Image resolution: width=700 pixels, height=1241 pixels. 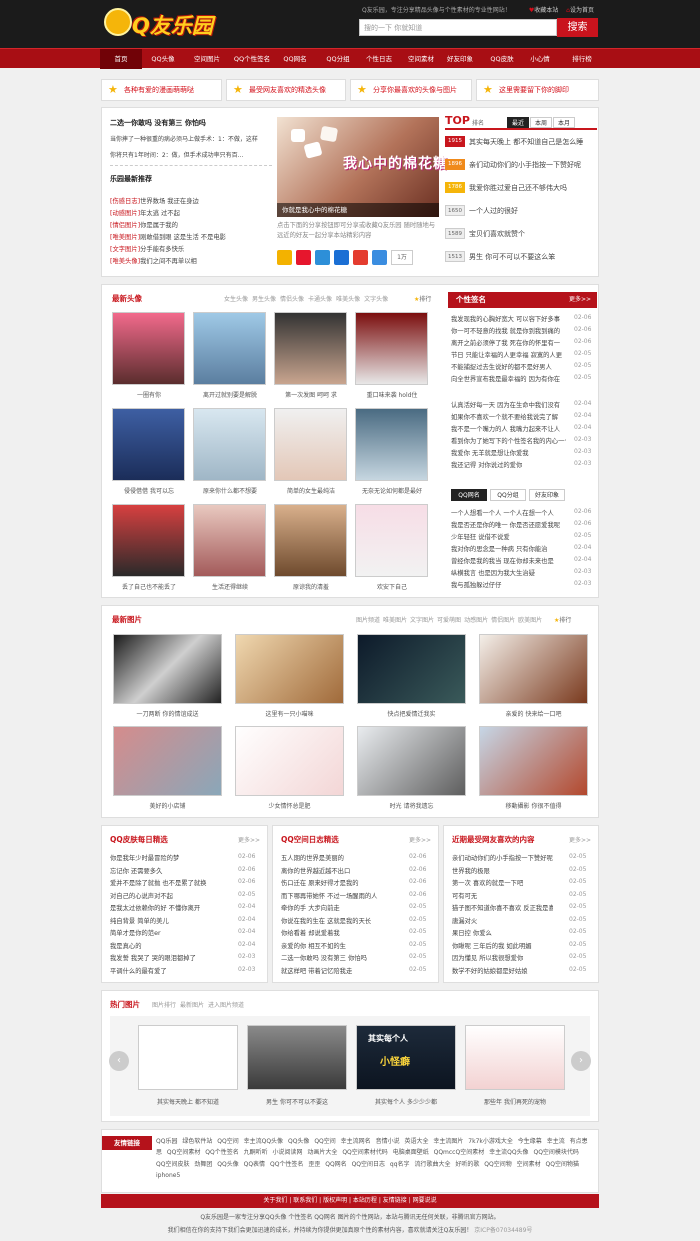 What do you see at coordinates (249, 839) in the screenshot?
I see `skins-more-link: 更多>>` at bounding box center [249, 839].